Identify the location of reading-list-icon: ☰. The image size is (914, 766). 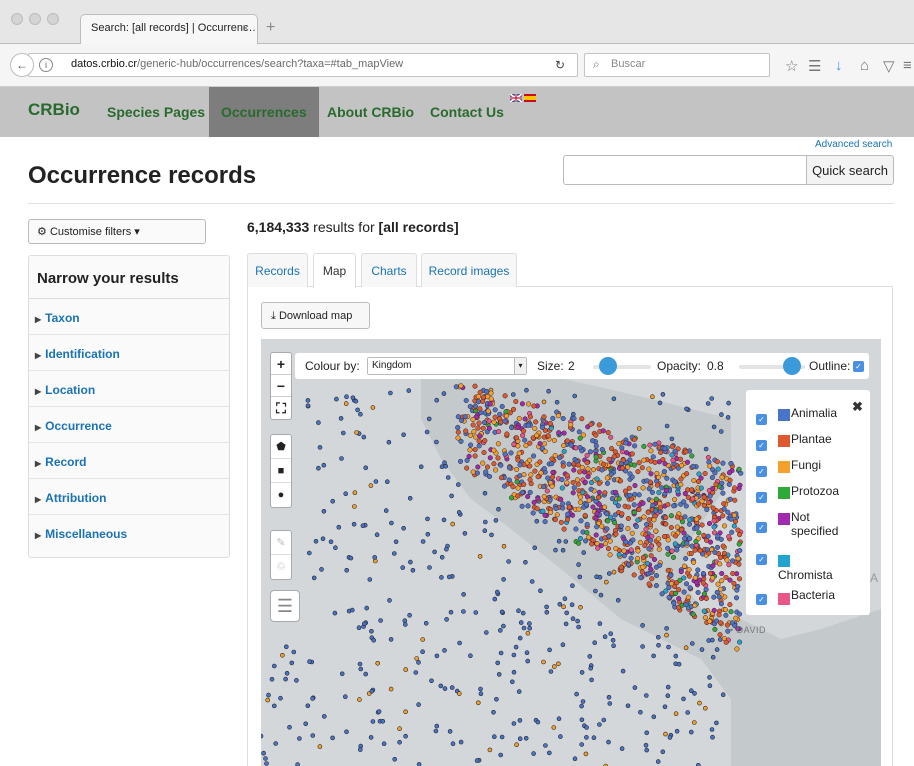
(814, 66).